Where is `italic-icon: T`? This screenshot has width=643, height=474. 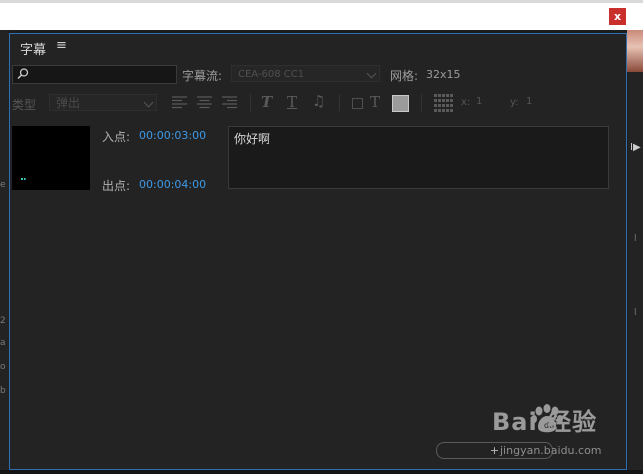 italic-icon: T is located at coordinates (266, 102).